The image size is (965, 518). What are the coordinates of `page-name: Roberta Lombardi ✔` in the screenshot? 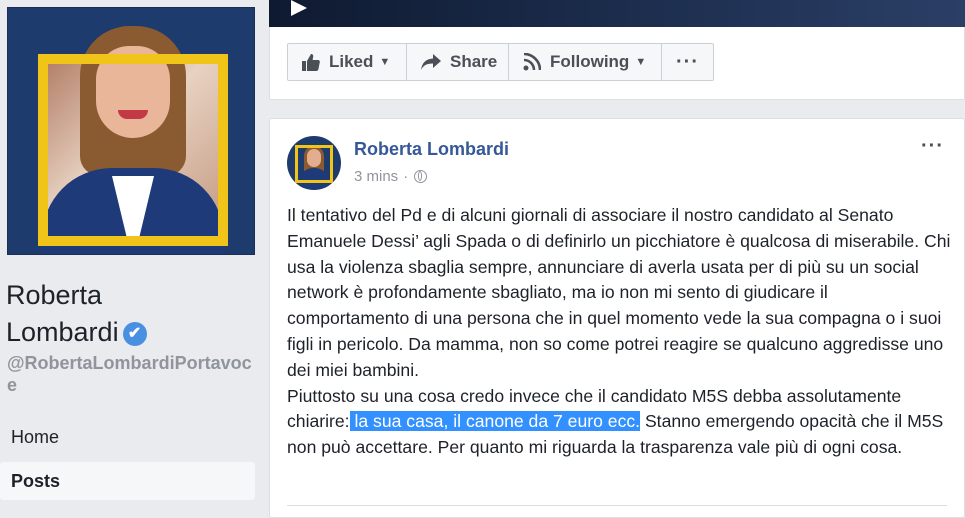 It's located at (131, 314).